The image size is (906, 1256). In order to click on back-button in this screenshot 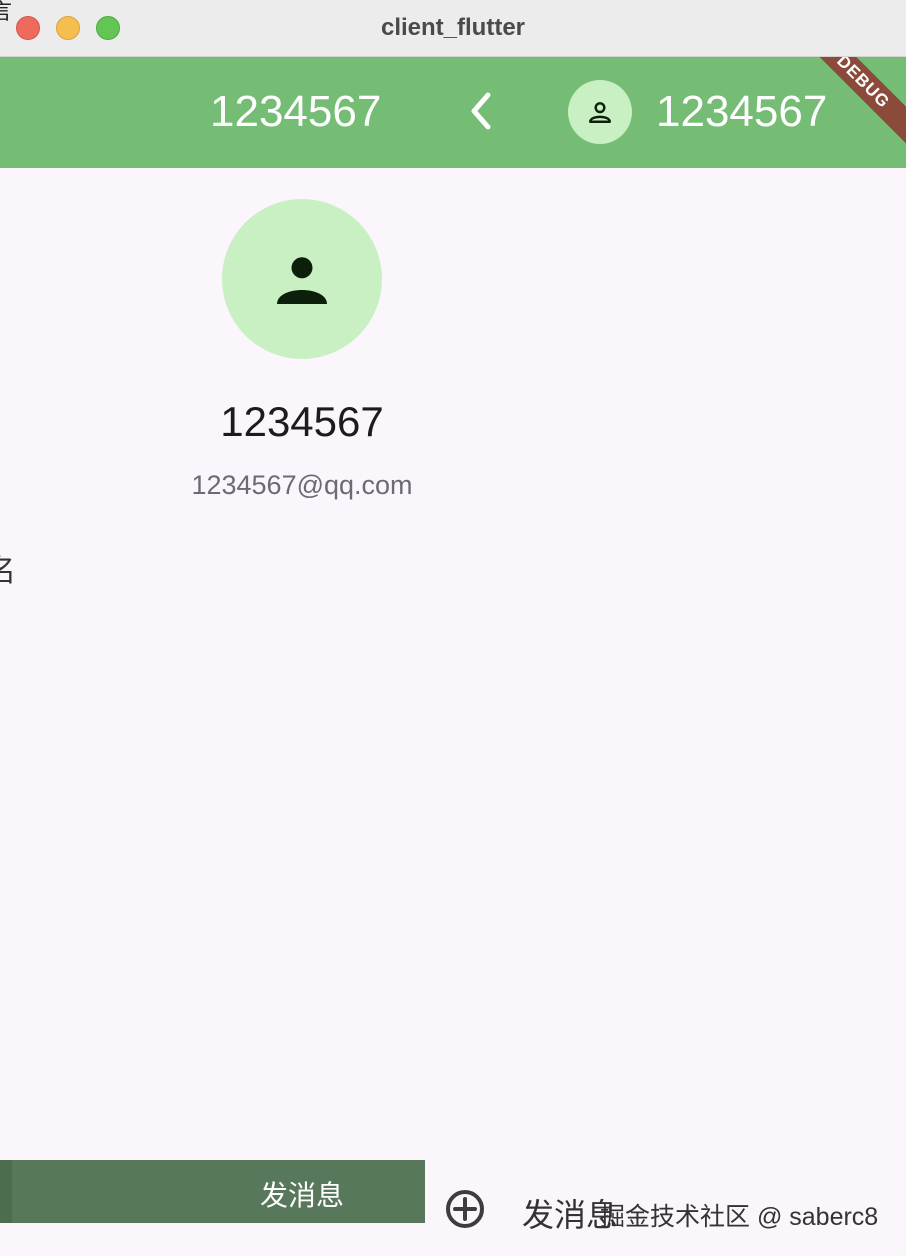, I will do `click(482, 111)`.